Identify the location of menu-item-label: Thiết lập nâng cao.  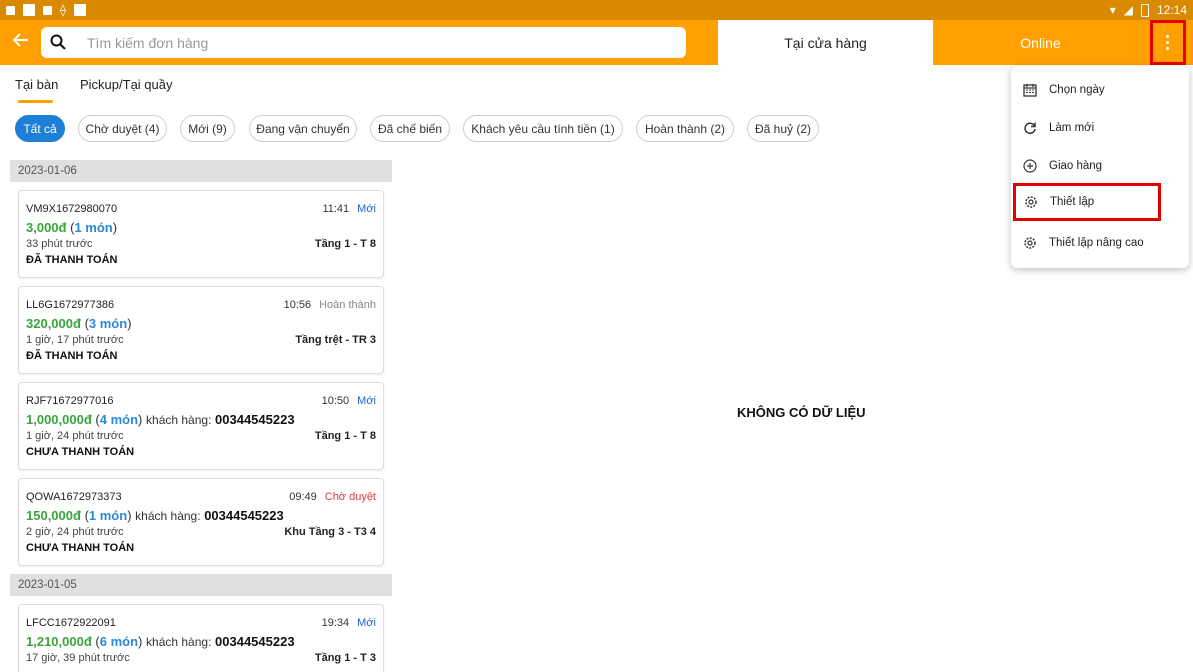
(1096, 243).